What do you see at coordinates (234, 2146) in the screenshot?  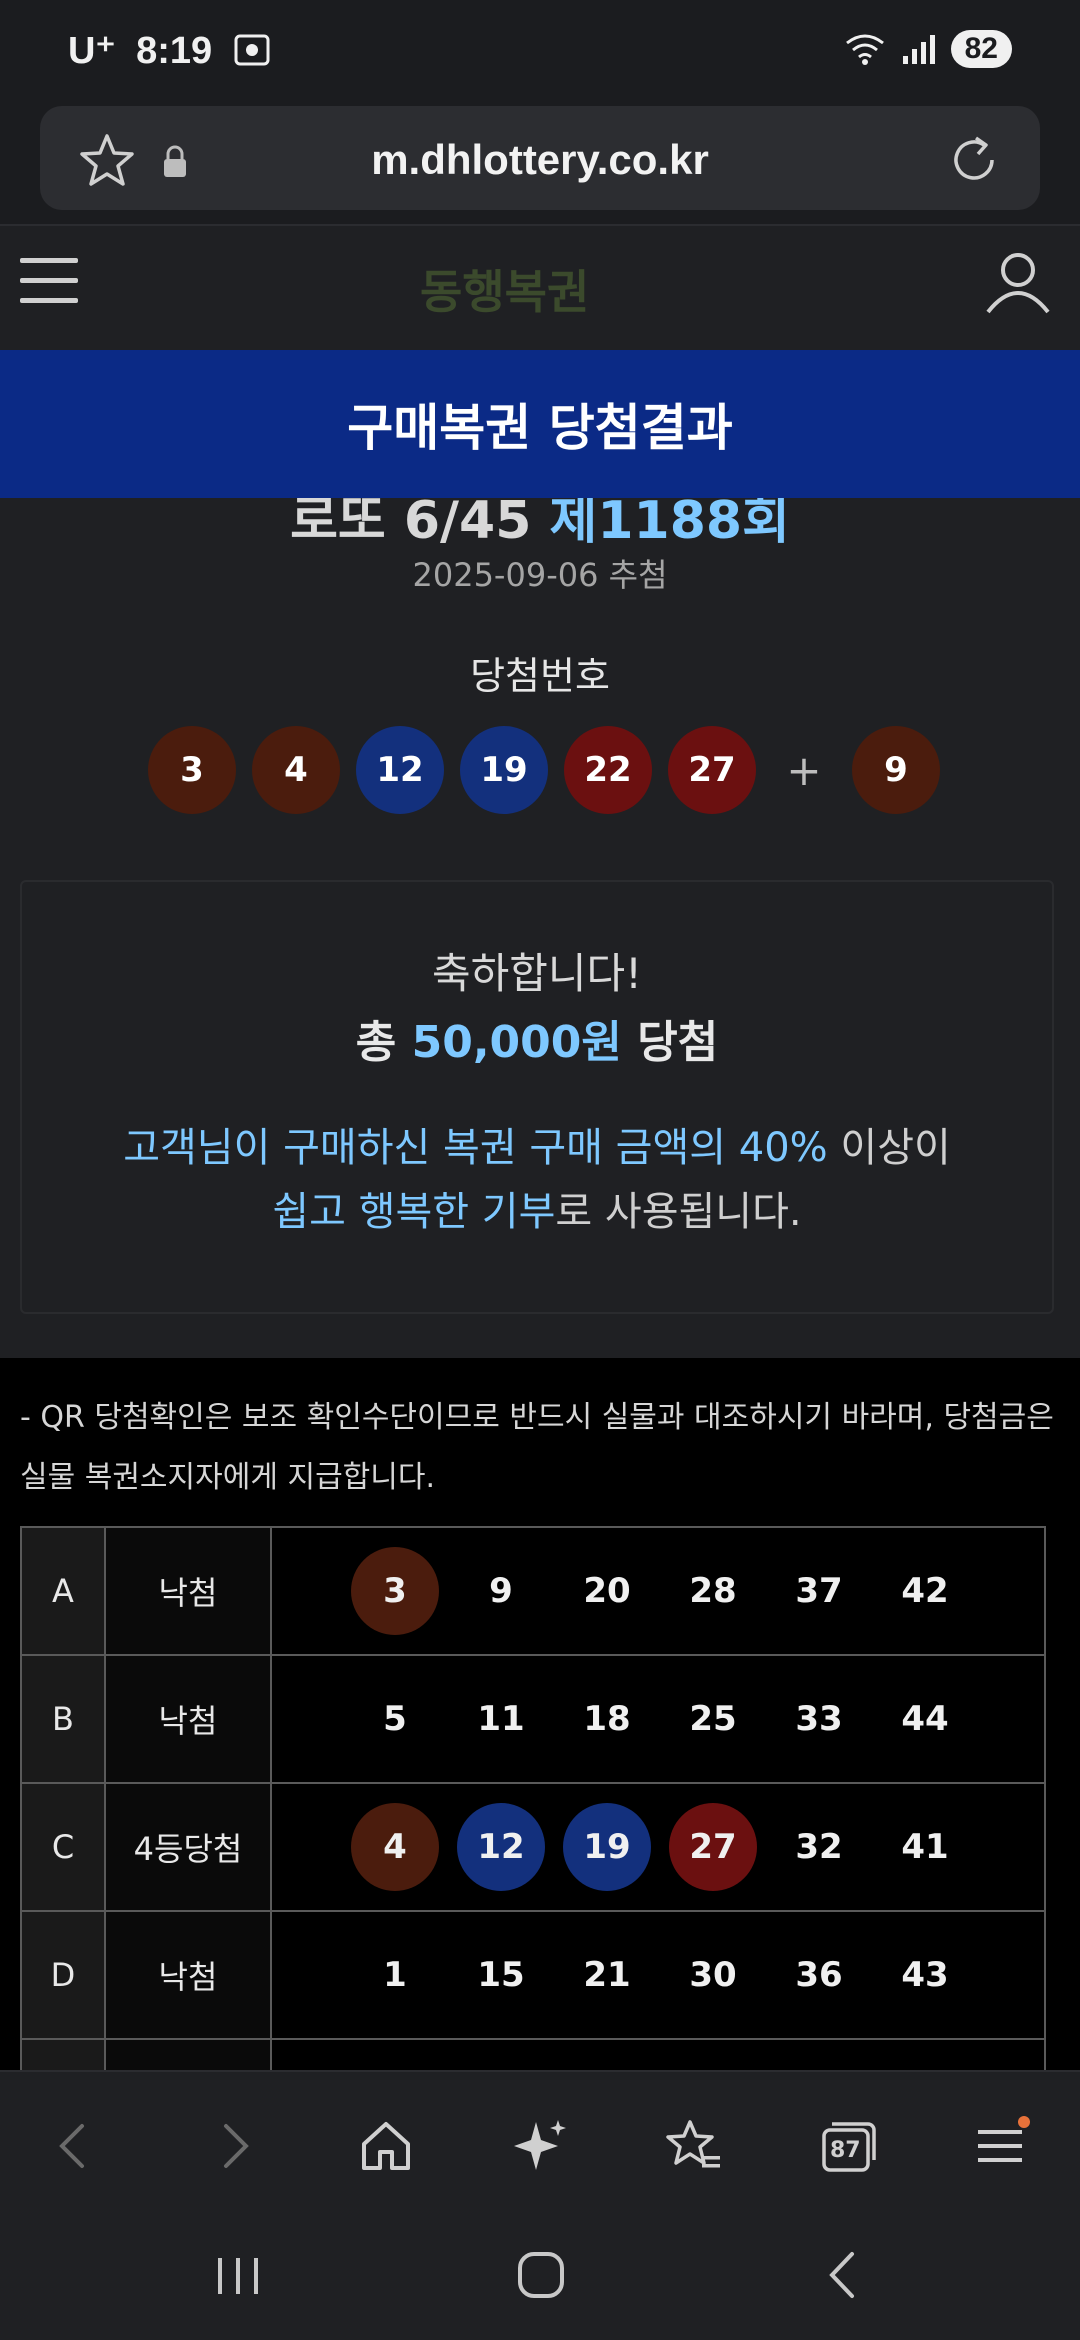 I see `forward-arrow-icon` at bounding box center [234, 2146].